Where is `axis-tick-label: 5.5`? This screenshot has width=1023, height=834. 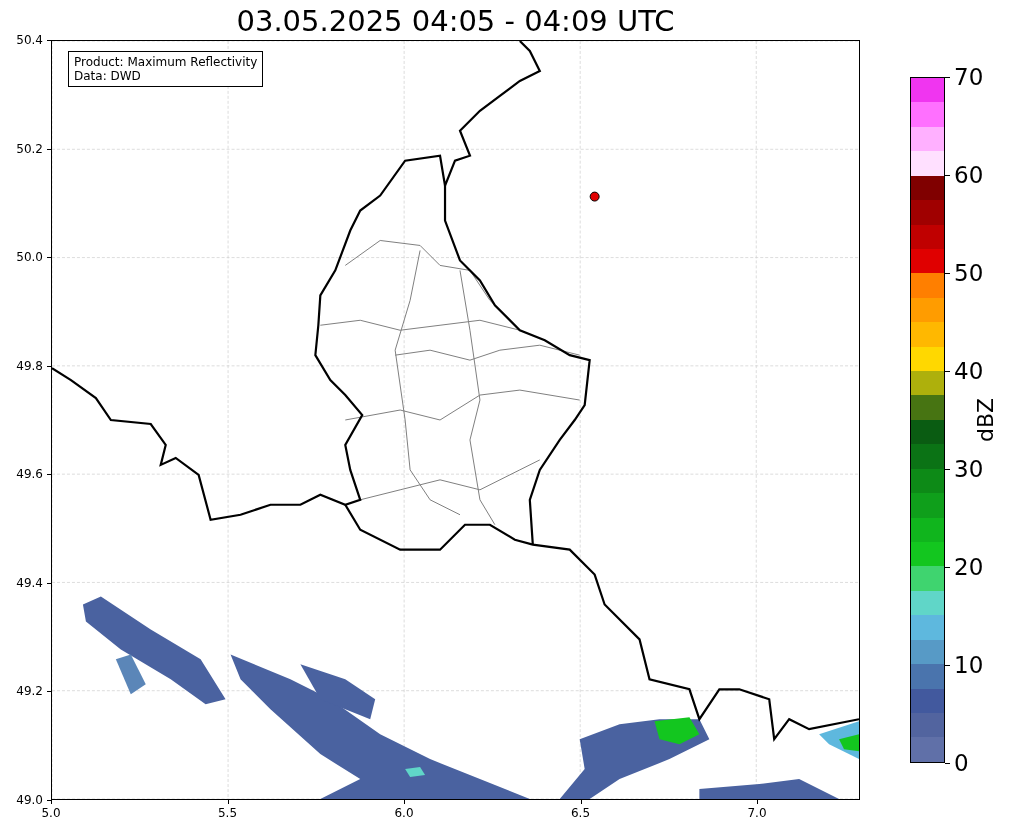 axis-tick-label: 5.5 is located at coordinates (227, 813).